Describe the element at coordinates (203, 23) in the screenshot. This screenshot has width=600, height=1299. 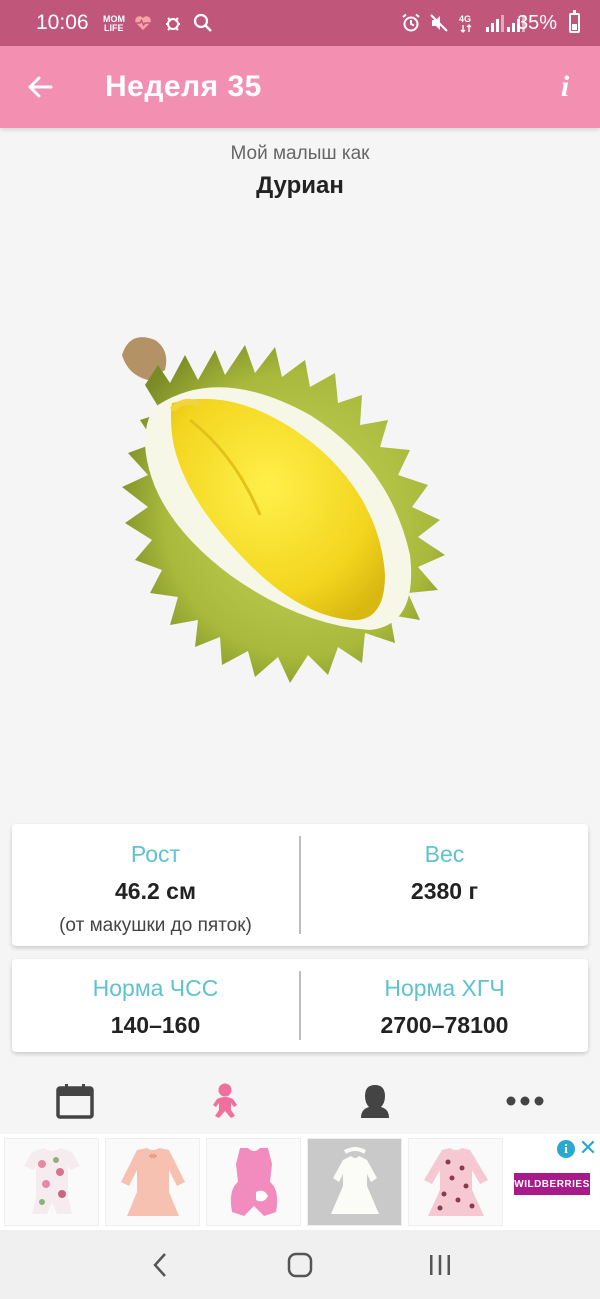
I see `search-icon` at that location.